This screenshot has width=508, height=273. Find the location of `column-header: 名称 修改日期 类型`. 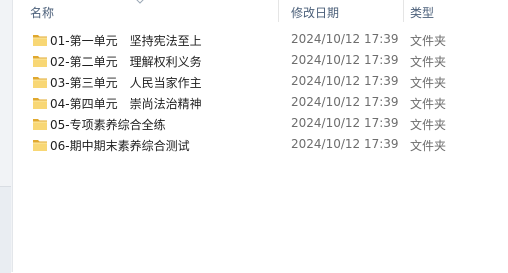

column-header: 名称 修改日期 类型 is located at coordinates (260, 11).